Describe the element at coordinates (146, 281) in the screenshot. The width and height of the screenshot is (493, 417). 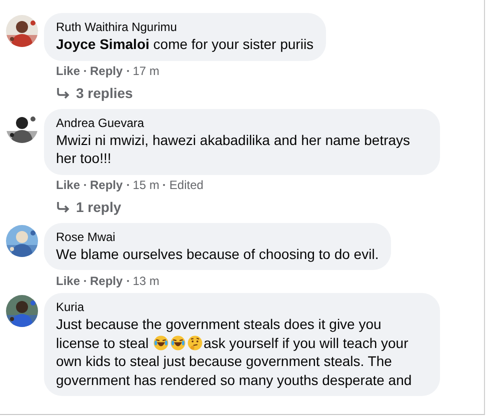
I see `comment-time: 13 m` at that location.